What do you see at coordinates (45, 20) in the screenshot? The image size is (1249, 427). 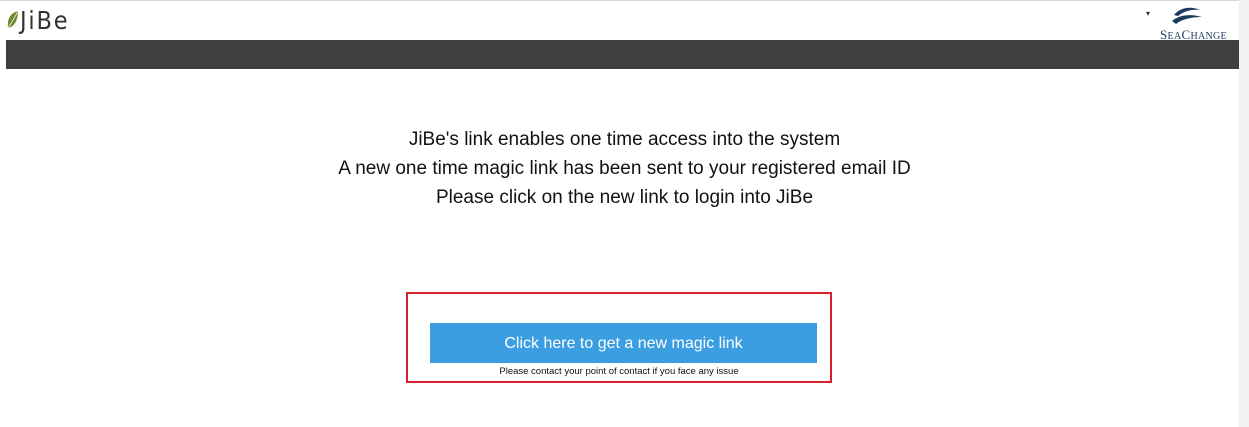 I see `logo-text: JiBe` at bounding box center [45, 20].